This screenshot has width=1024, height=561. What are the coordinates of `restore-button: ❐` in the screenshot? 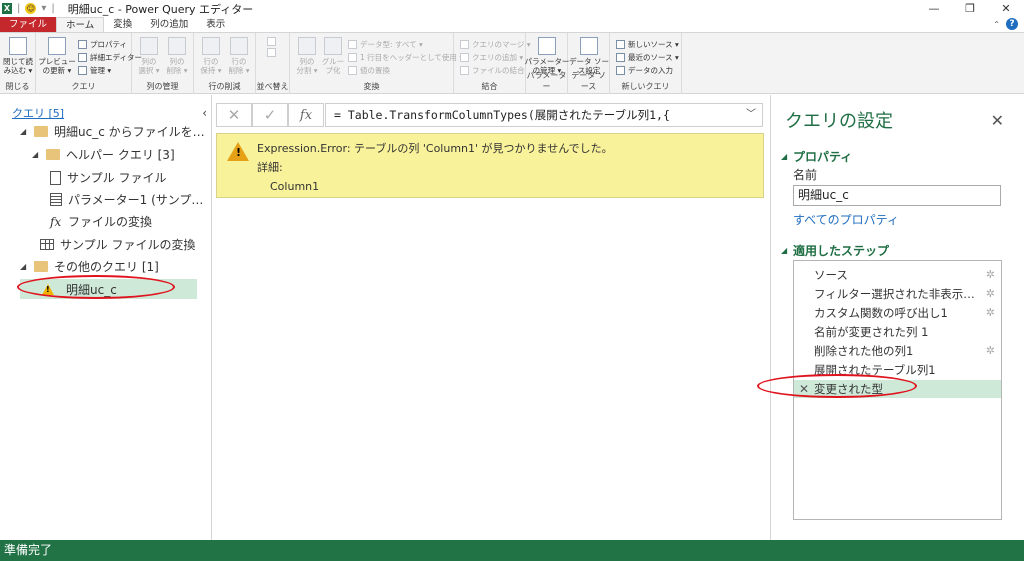 It's located at (970, 8).